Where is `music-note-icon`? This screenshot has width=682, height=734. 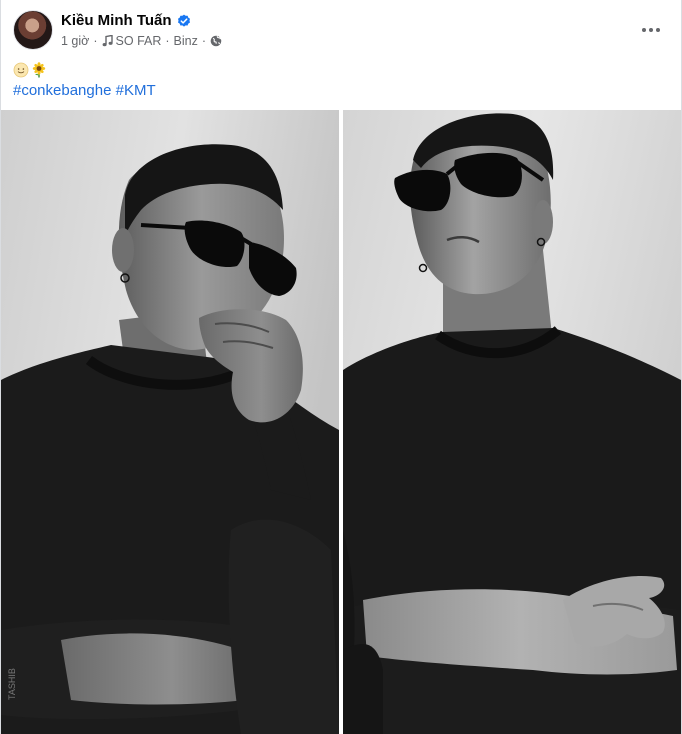 music-note-icon is located at coordinates (107, 40).